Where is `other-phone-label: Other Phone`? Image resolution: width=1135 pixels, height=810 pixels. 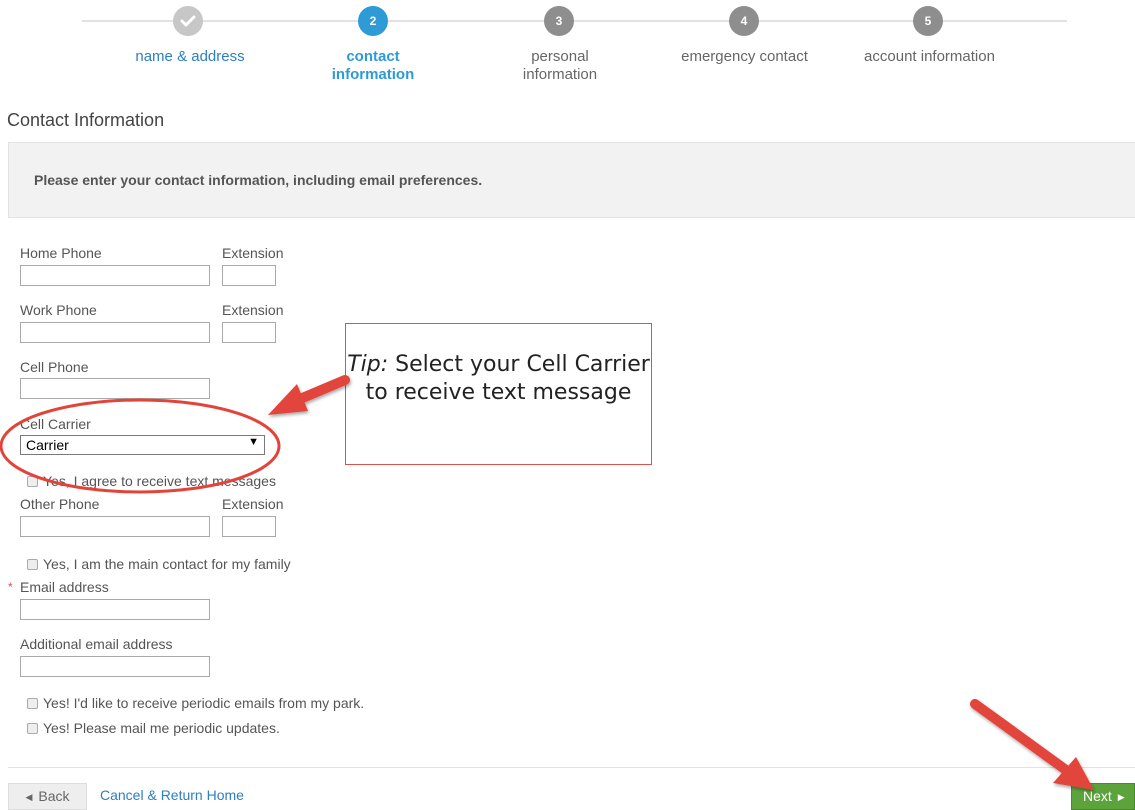 other-phone-label: Other Phone is located at coordinates (60, 504).